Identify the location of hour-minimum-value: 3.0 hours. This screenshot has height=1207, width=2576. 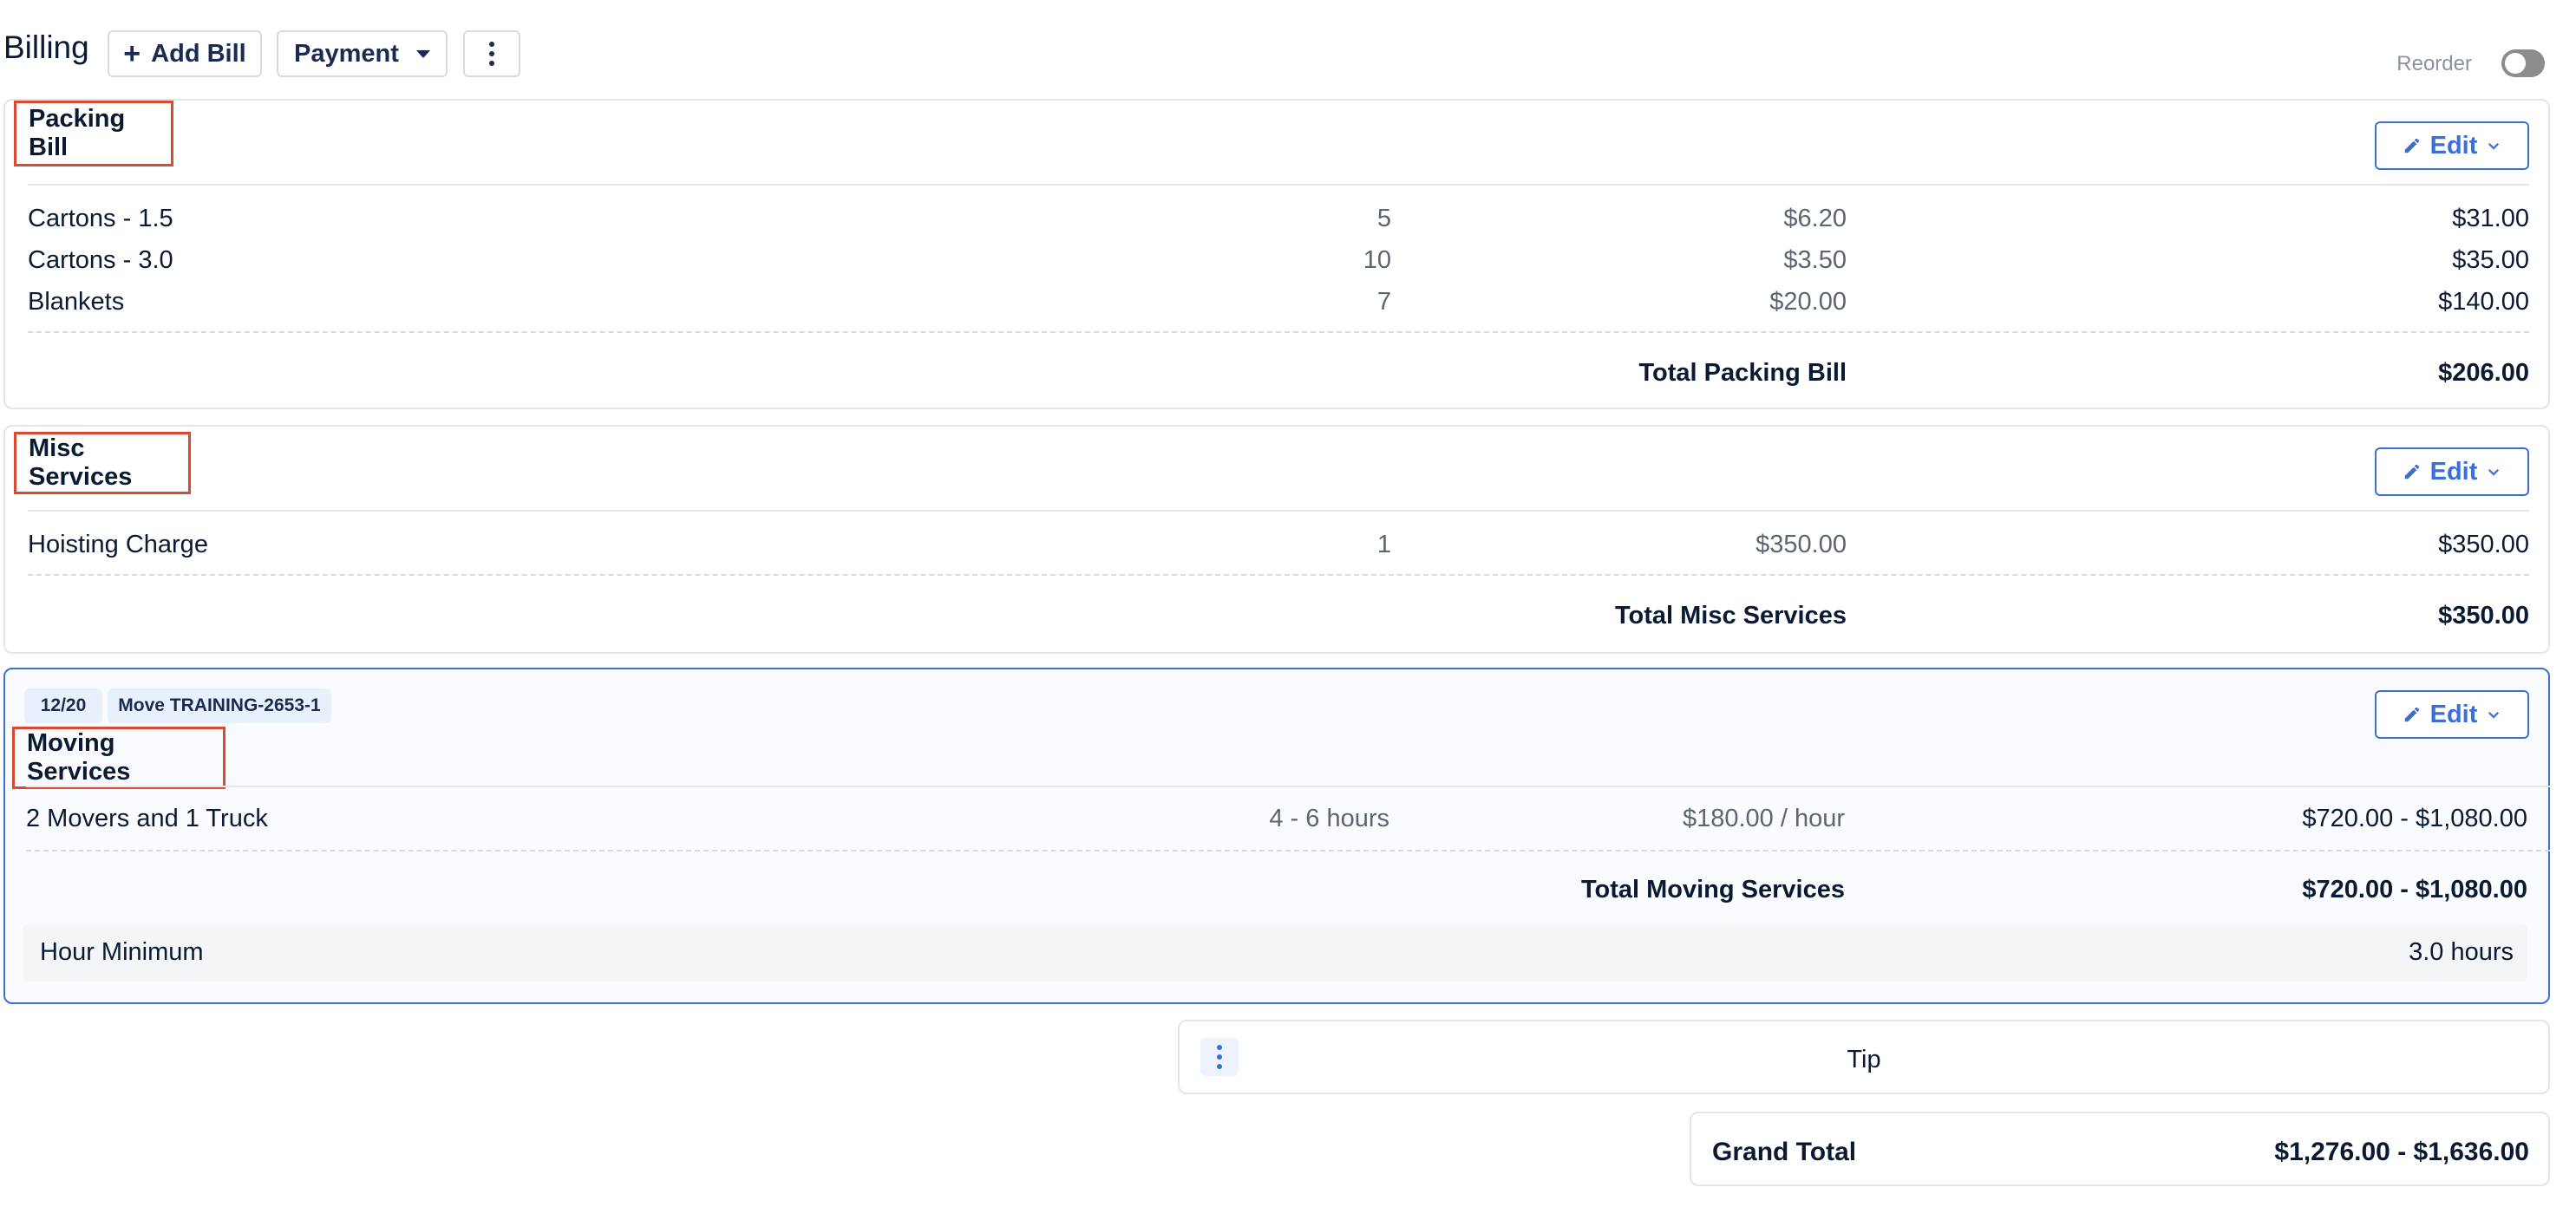
(2461, 952).